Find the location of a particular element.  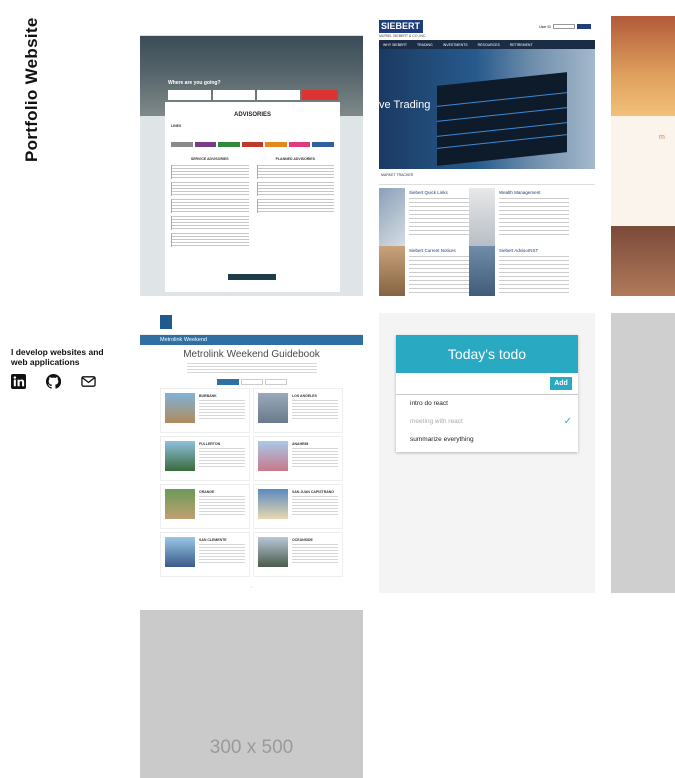

user-id-label: User ID is located at coordinates (545, 26).